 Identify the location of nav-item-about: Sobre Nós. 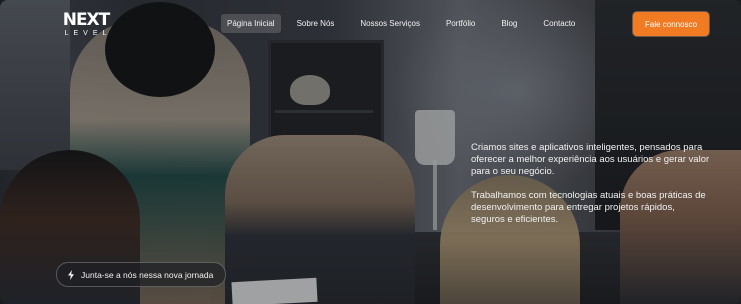
(316, 23).